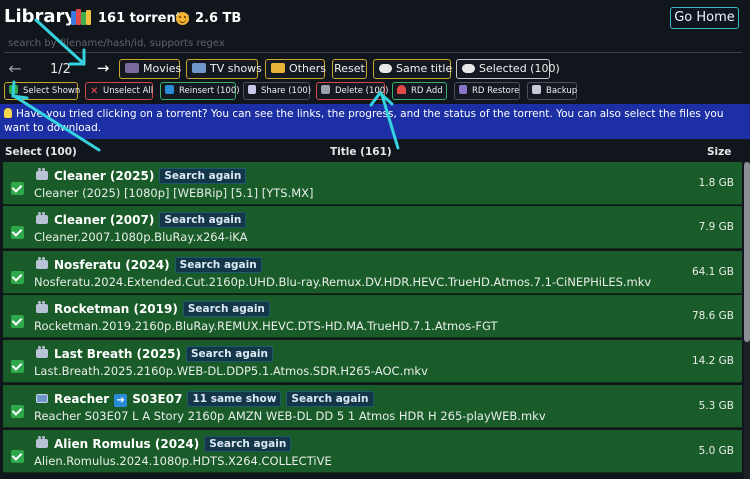 This screenshot has height=479, width=750. Describe the element at coordinates (716, 451) in the screenshot. I see `row-size: 5.0 GB` at that location.